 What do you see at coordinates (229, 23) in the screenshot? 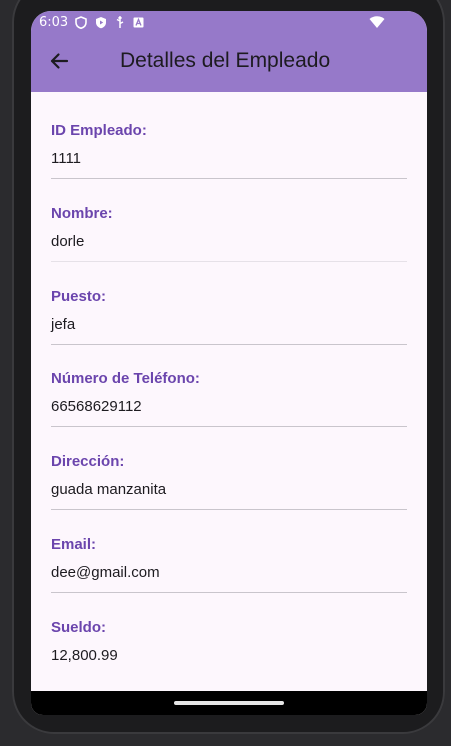
I see `status-bar: 6:03` at bounding box center [229, 23].